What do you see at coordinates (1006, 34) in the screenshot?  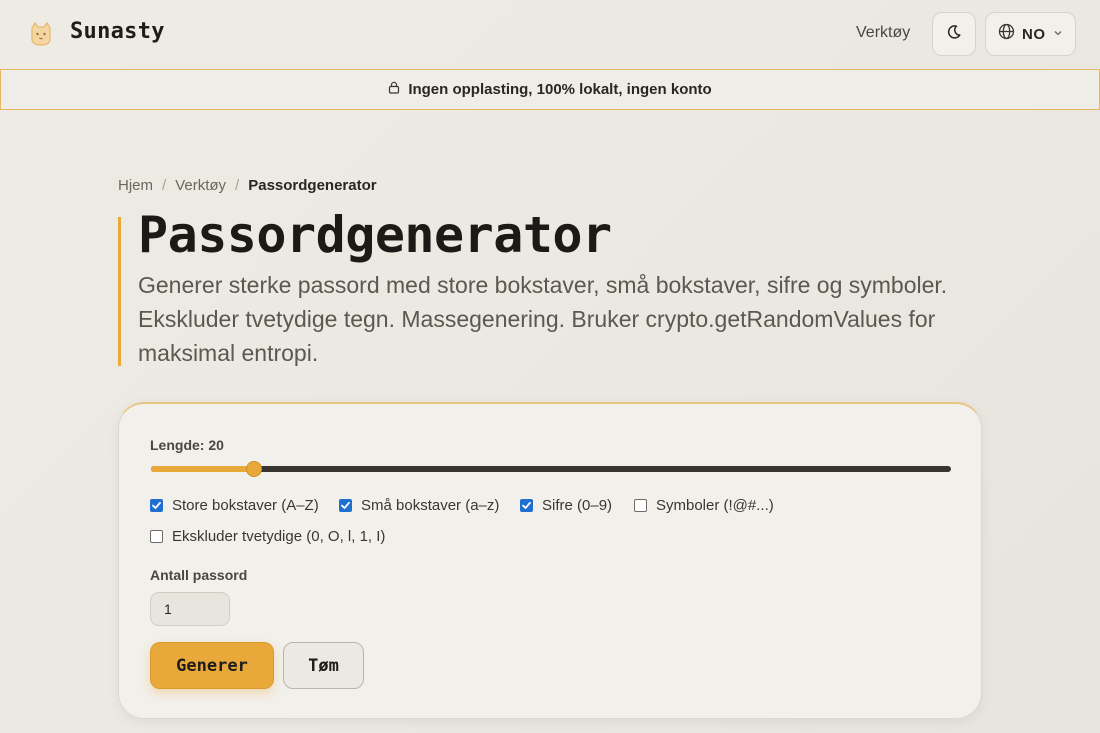 I see `globe-icon` at bounding box center [1006, 34].